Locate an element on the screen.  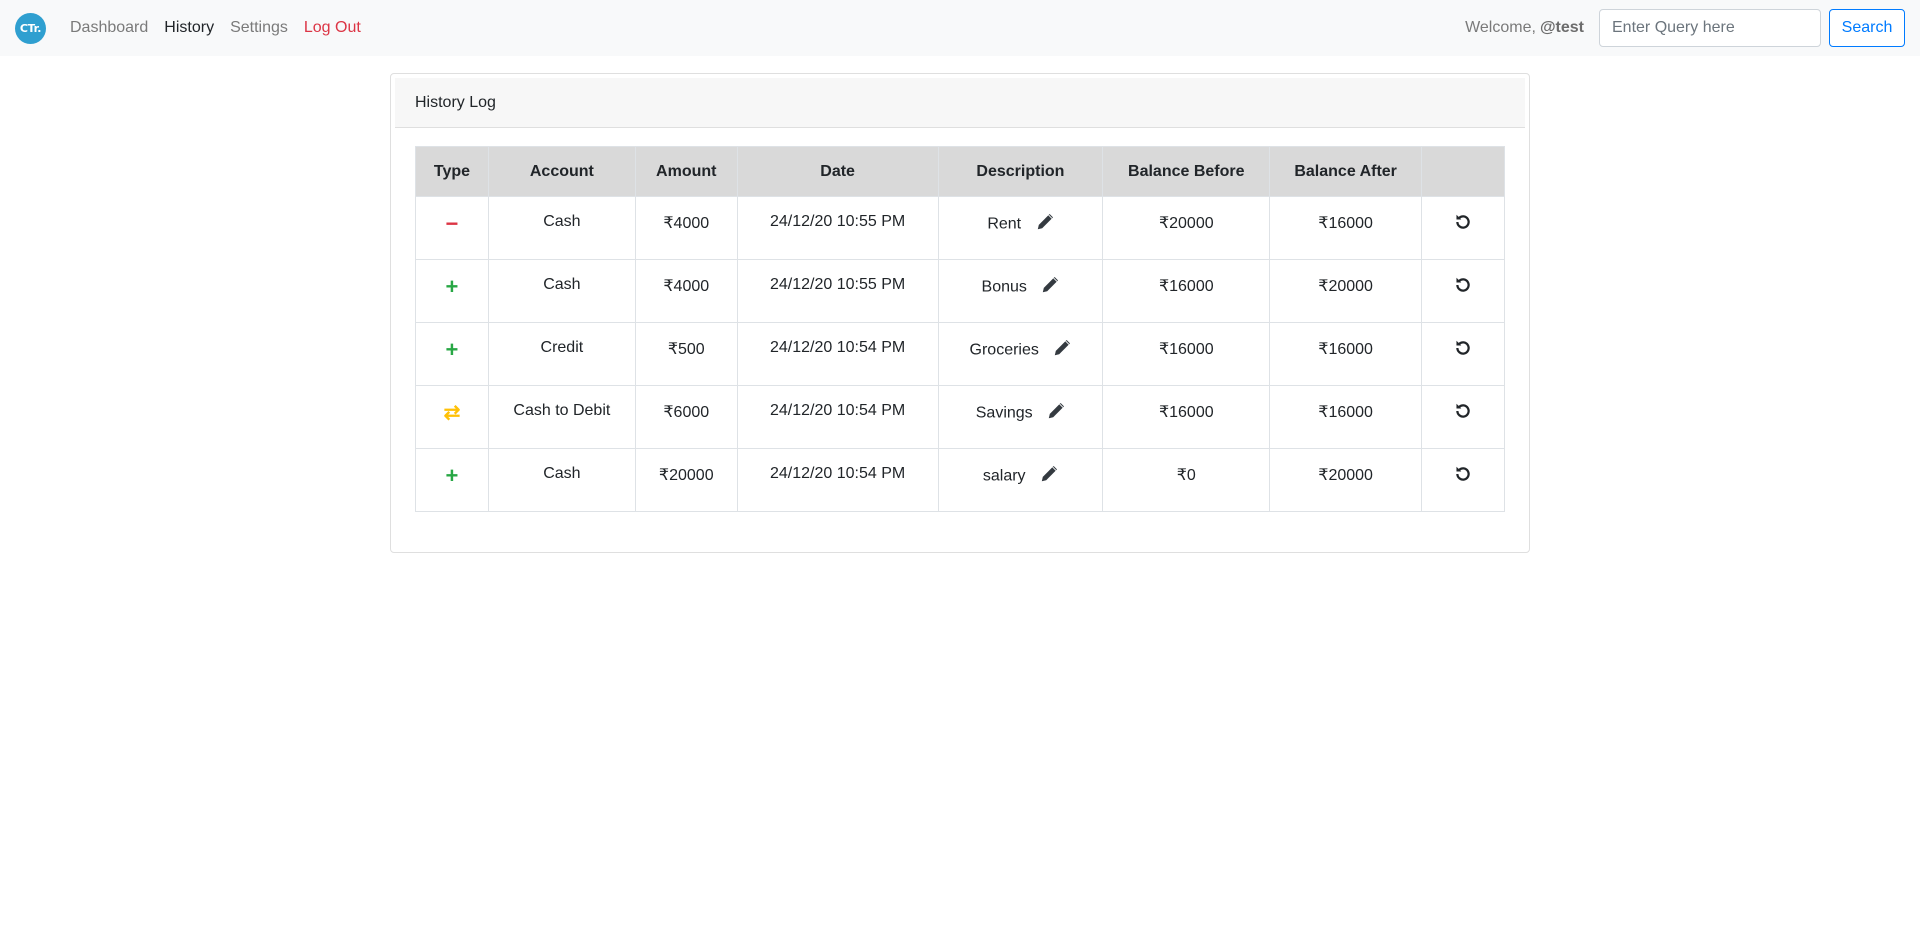
header-balance-before: Balance Before is located at coordinates (1186, 171).